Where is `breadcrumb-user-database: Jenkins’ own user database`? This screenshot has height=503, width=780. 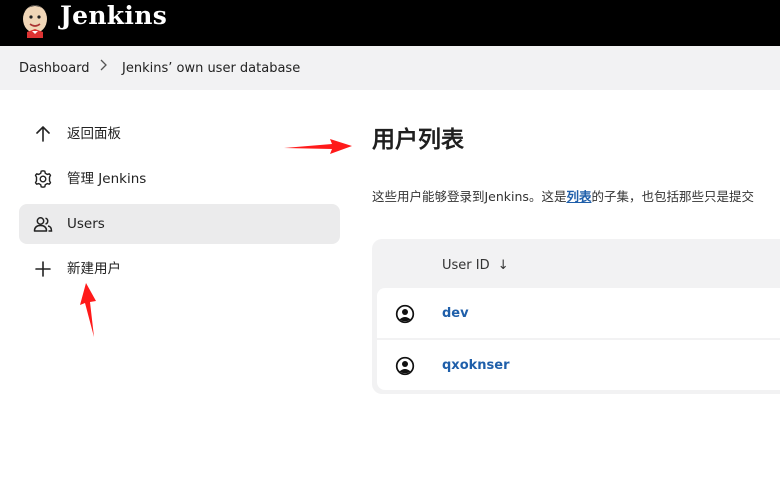 breadcrumb-user-database: Jenkins’ own user database is located at coordinates (211, 69).